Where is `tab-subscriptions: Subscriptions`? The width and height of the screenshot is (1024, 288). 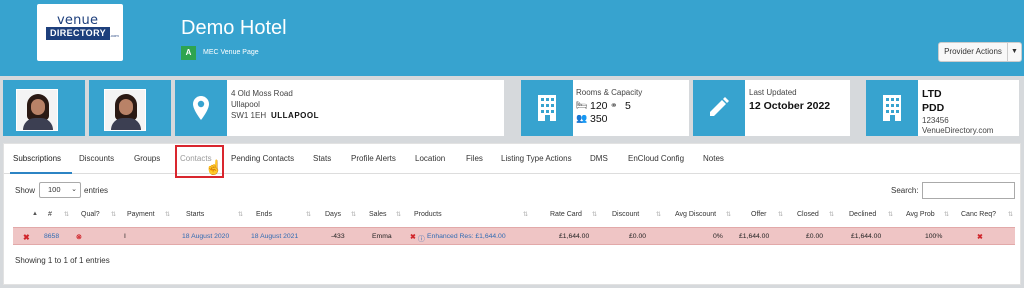 tab-subscriptions: Subscriptions is located at coordinates (37, 158).